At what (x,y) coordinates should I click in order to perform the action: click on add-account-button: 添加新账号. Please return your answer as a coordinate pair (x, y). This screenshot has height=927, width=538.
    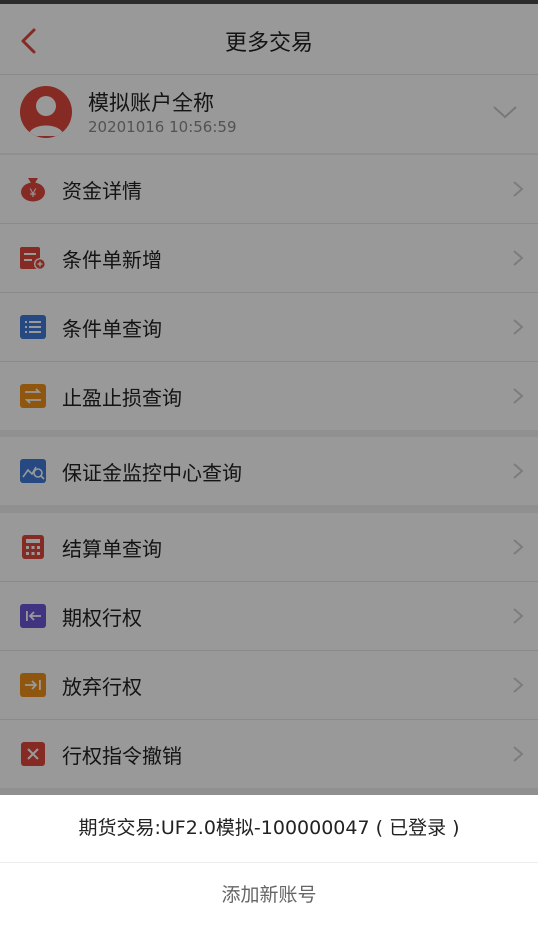
    Looking at the image, I should click on (269, 895).